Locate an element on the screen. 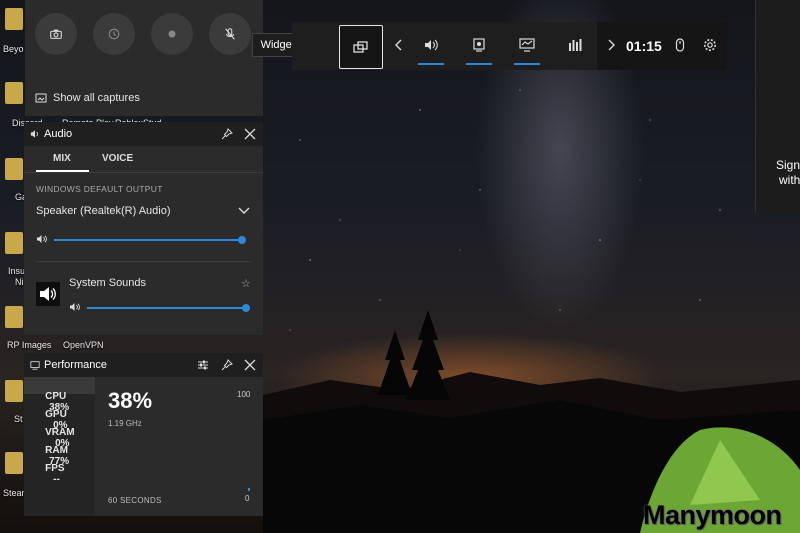  clock: 01:15 is located at coordinates (644, 46).